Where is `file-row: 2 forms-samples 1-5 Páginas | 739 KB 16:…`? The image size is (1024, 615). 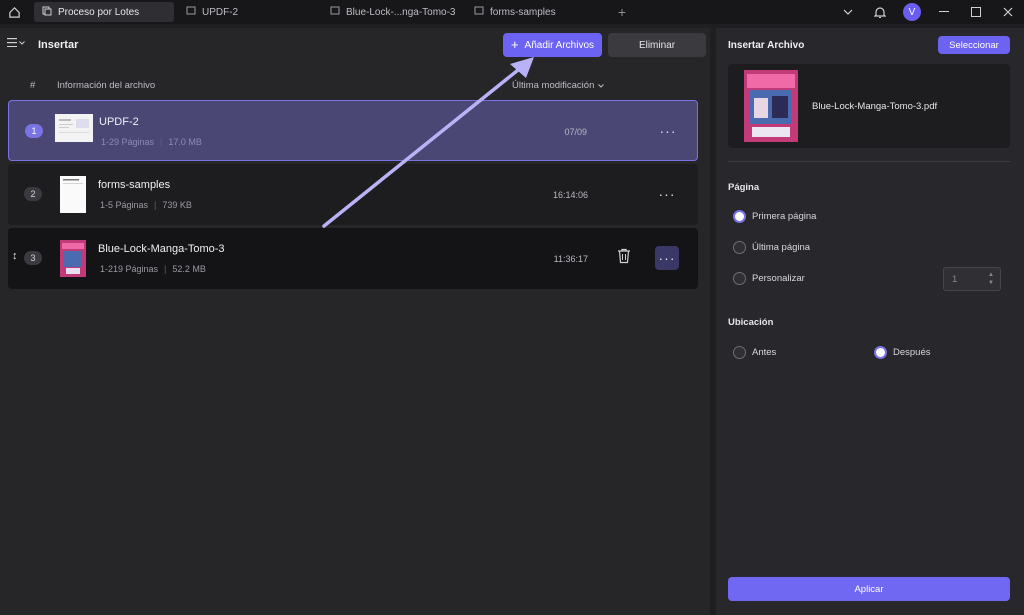
file-row: 2 forms-samples 1-5 Páginas | 739 KB 16:… is located at coordinates (353, 194).